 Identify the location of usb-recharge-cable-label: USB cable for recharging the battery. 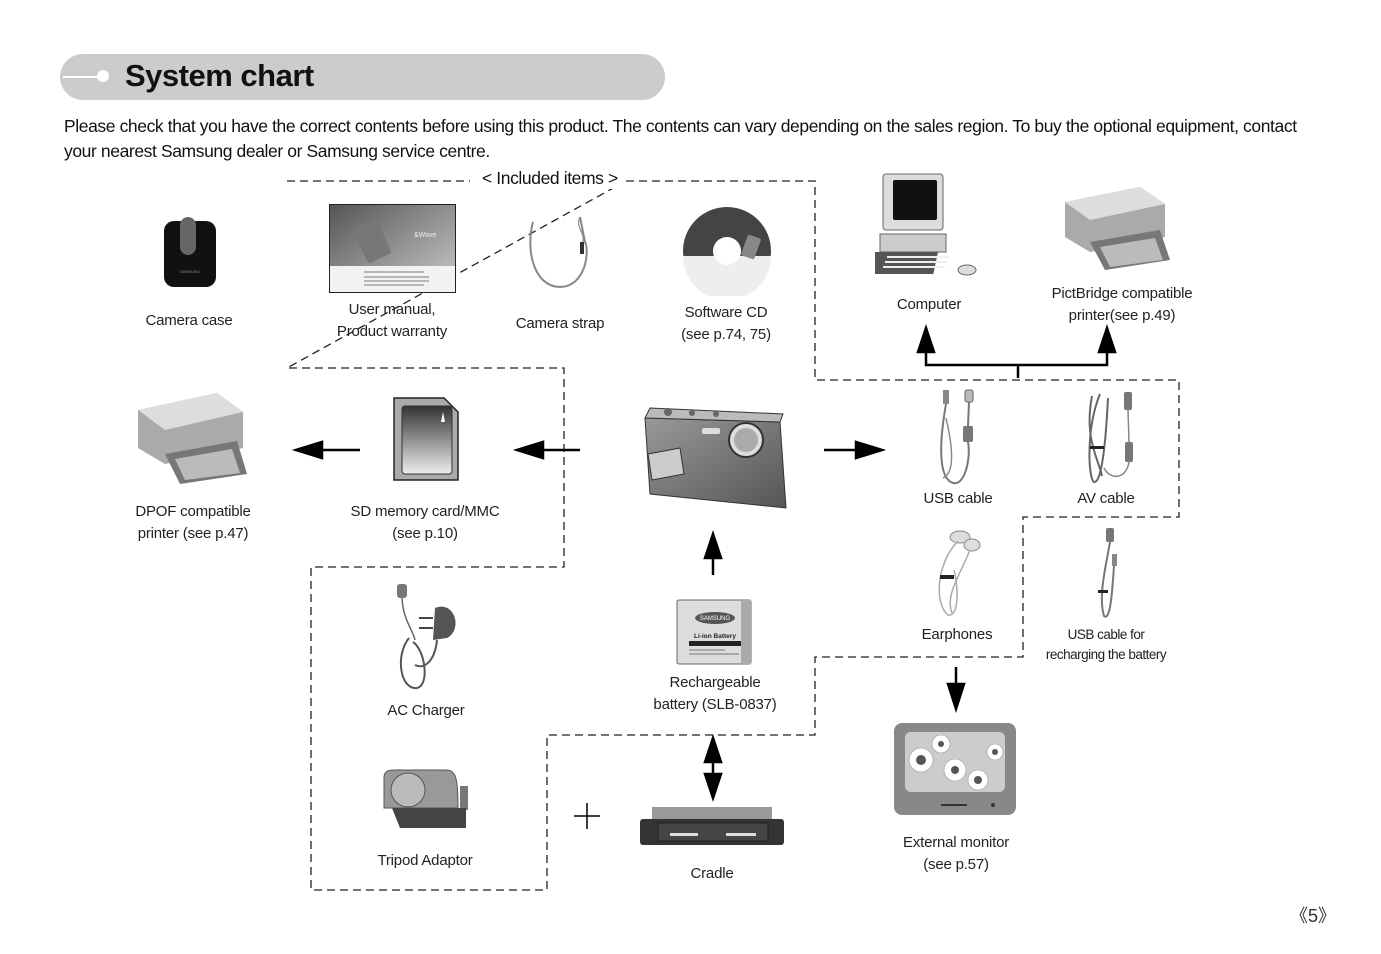
(1106, 644).